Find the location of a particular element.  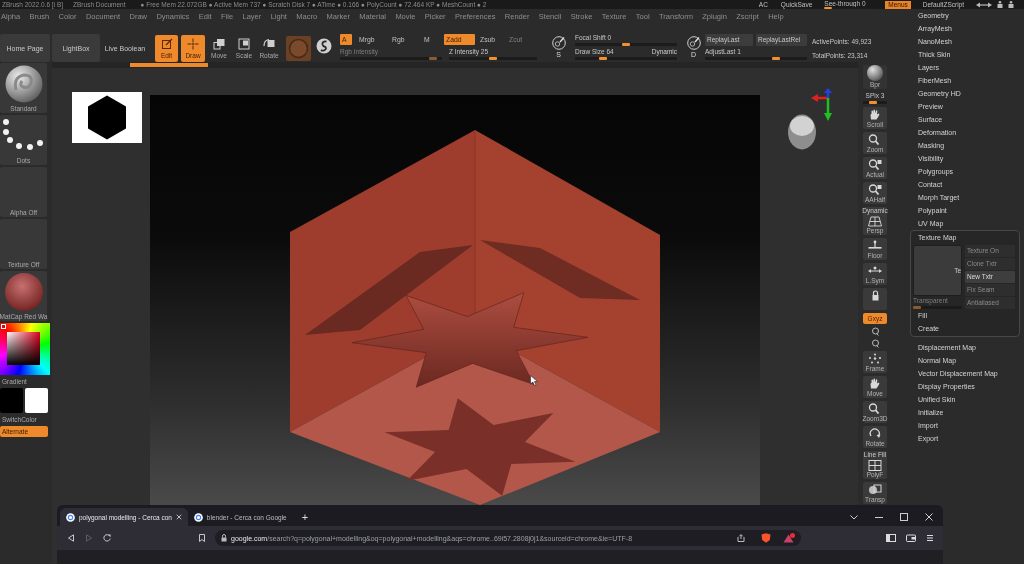

overlapping-shapes-icon is located at coordinates (875, 489).